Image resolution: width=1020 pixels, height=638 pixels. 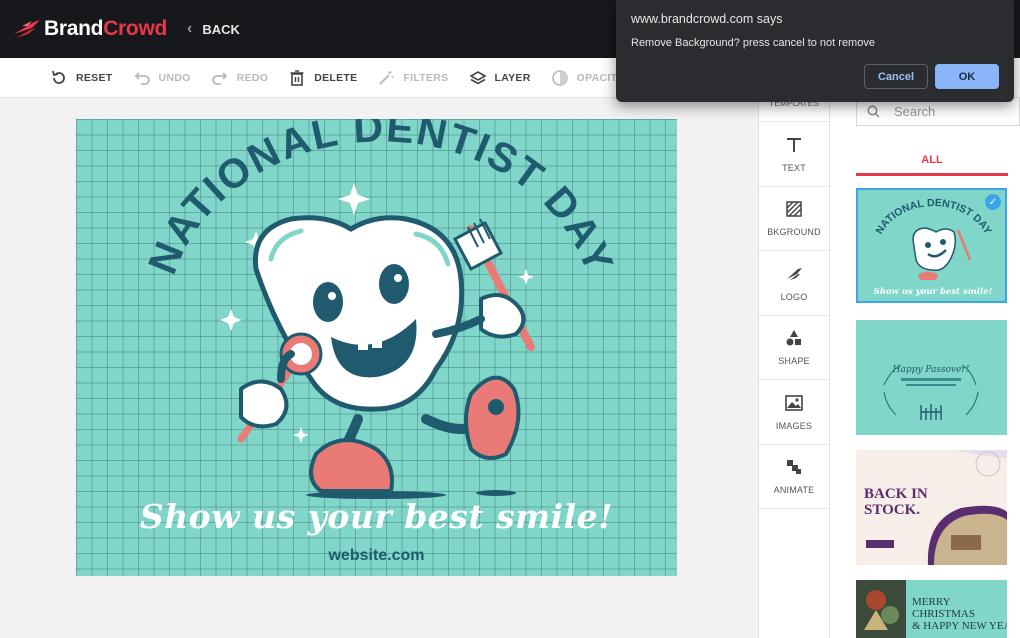 What do you see at coordinates (959, 626) in the screenshot?
I see `svg-text: & HAPPY NEW YEAR!` at bounding box center [959, 626].